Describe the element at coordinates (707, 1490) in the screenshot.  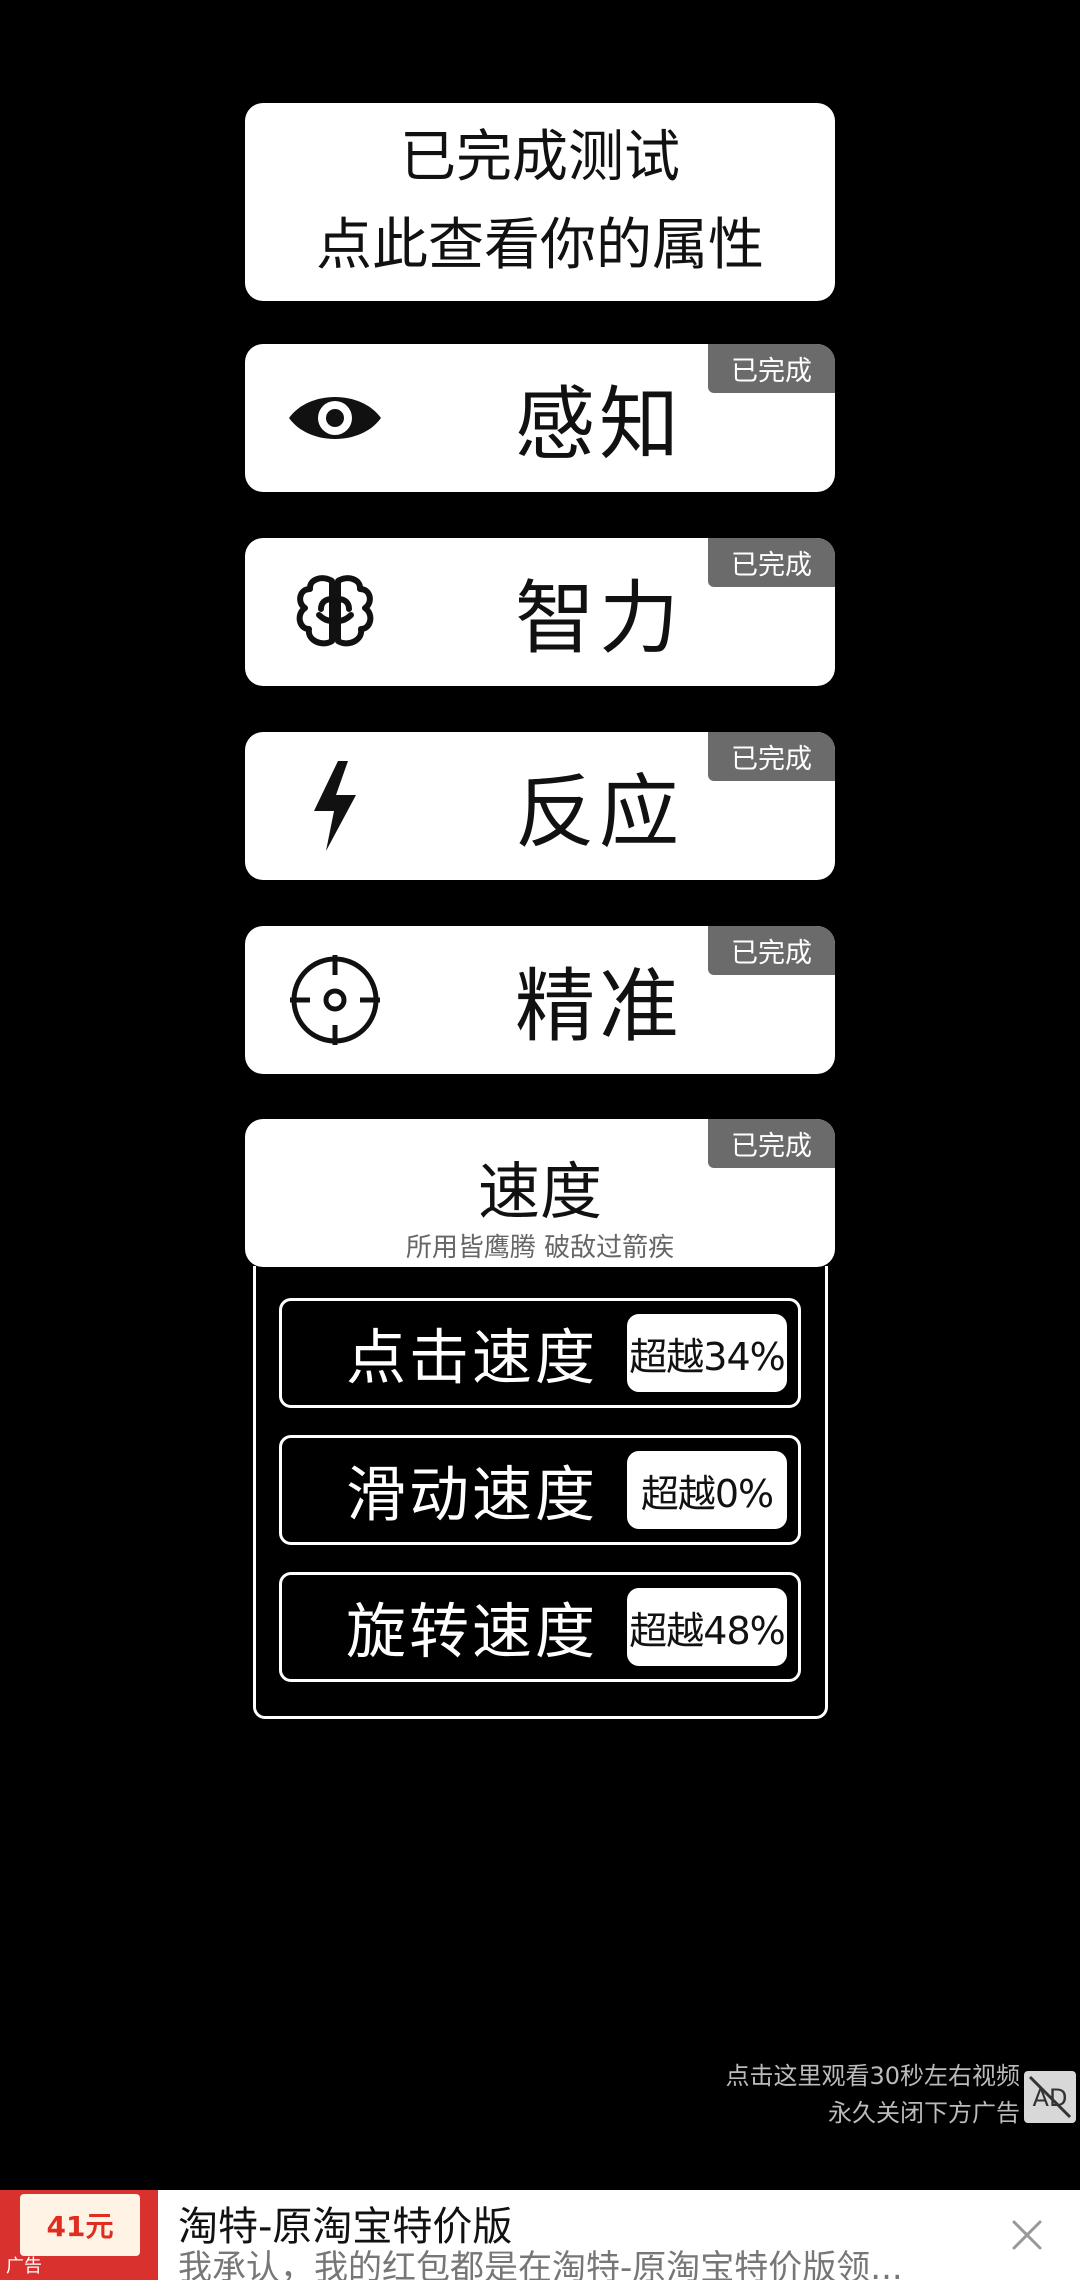
I see `metric-result: 超越0%` at that location.